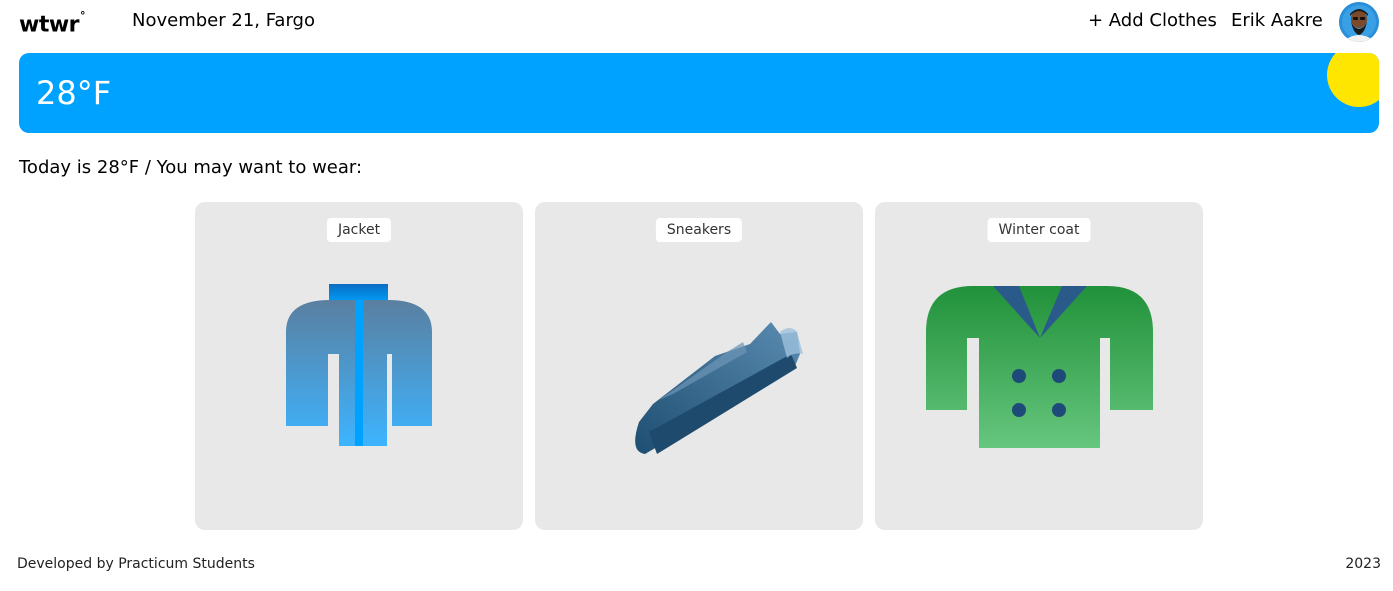  I want to click on item-card-jacket: Jacket, so click(359, 366).